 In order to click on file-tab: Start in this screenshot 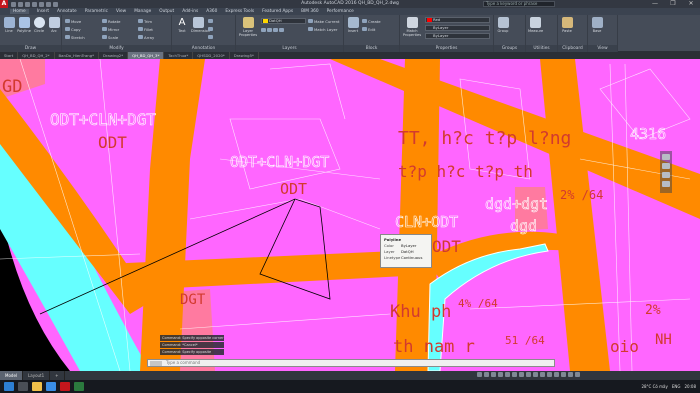, I will do `click(9, 55)`.